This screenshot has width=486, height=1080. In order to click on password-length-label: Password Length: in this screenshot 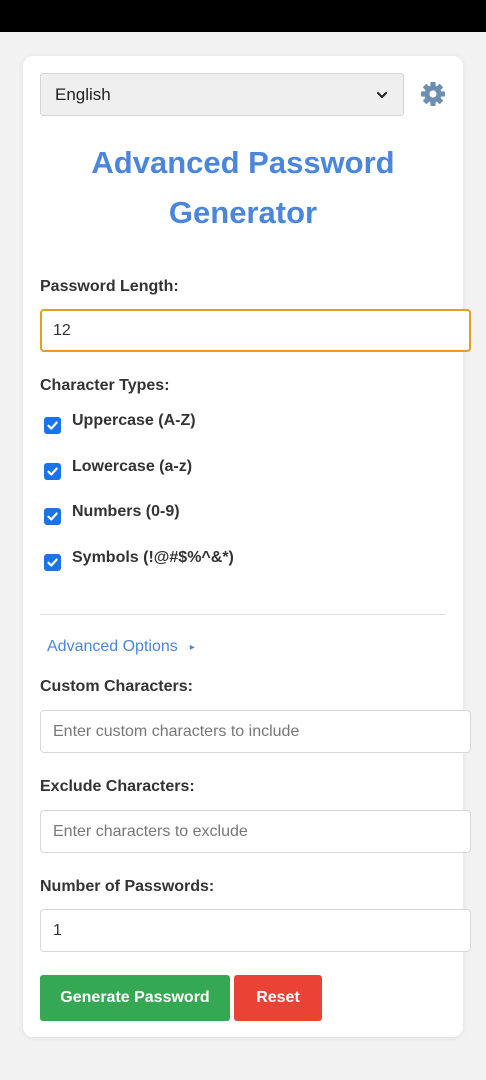, I will do `click(109, 286)`.